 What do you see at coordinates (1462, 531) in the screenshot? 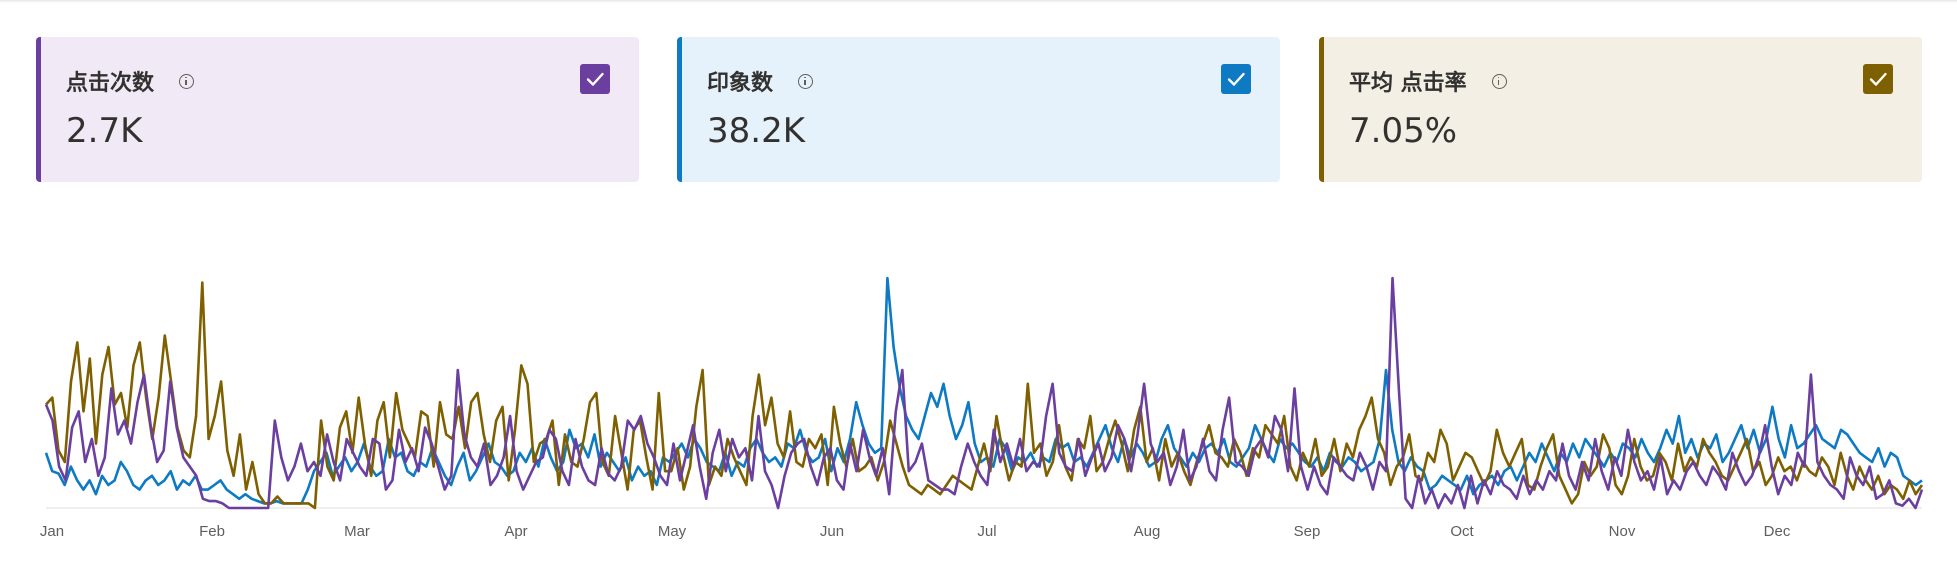
I see `x-tick-label: Oct` at bounding box center [1462, 531].